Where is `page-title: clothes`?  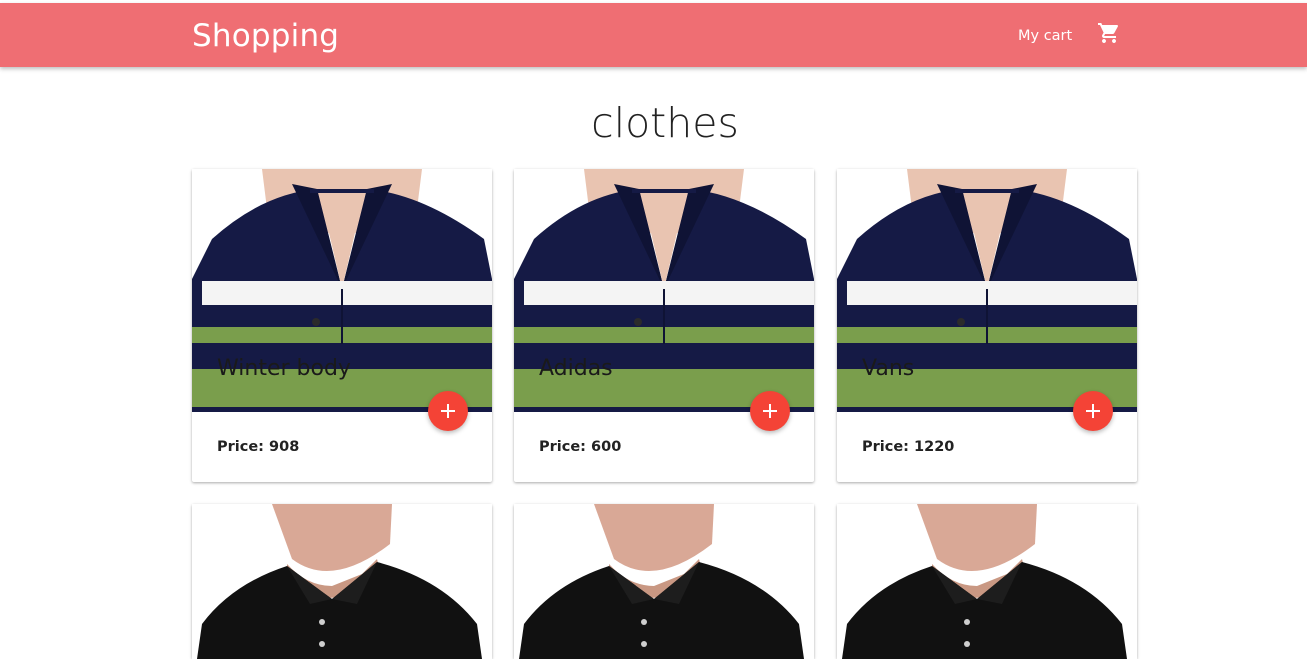
page-title: clothes is located at coordinates (665, 123).